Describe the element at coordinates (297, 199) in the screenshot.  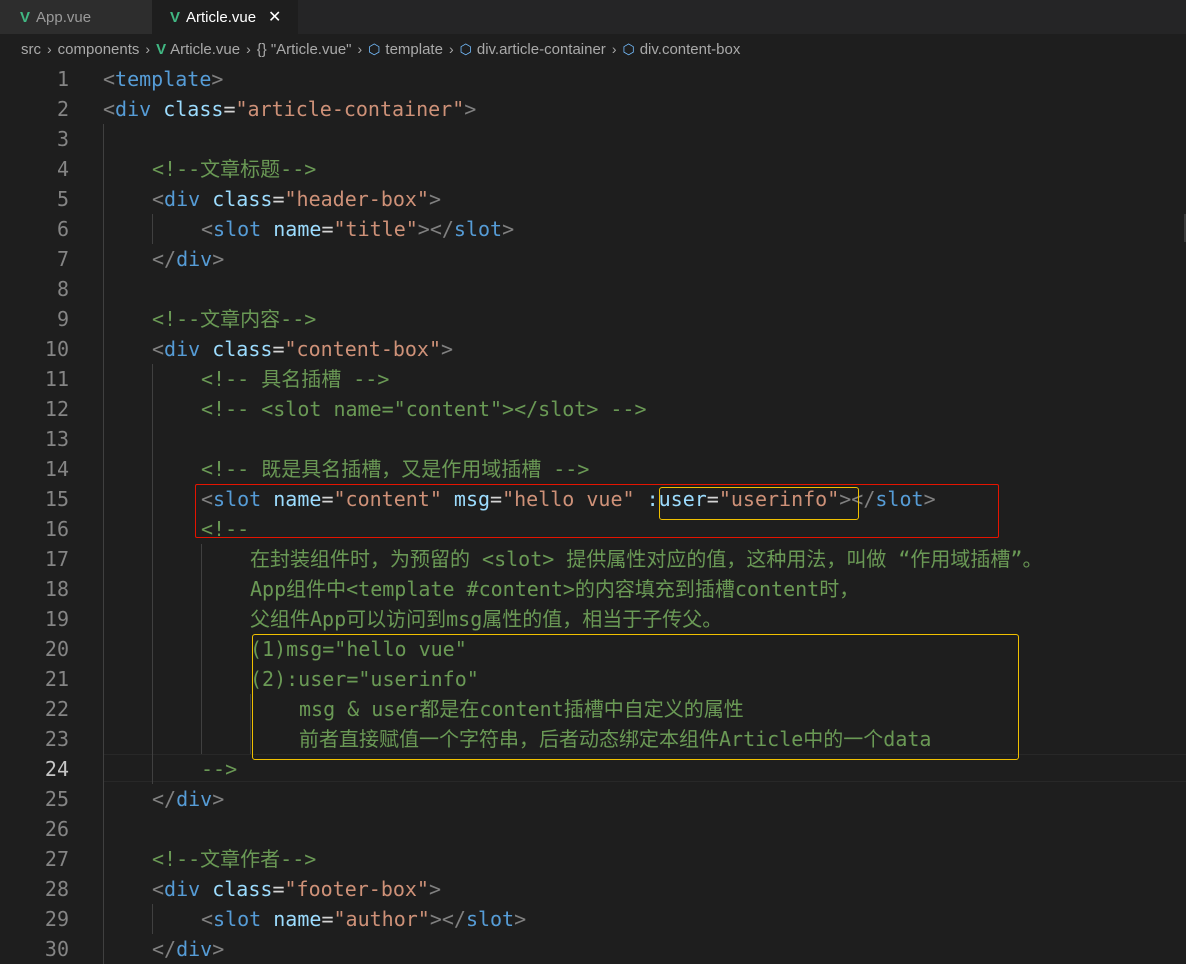
I see `code-line-5: <div class="header-box">` at that location.